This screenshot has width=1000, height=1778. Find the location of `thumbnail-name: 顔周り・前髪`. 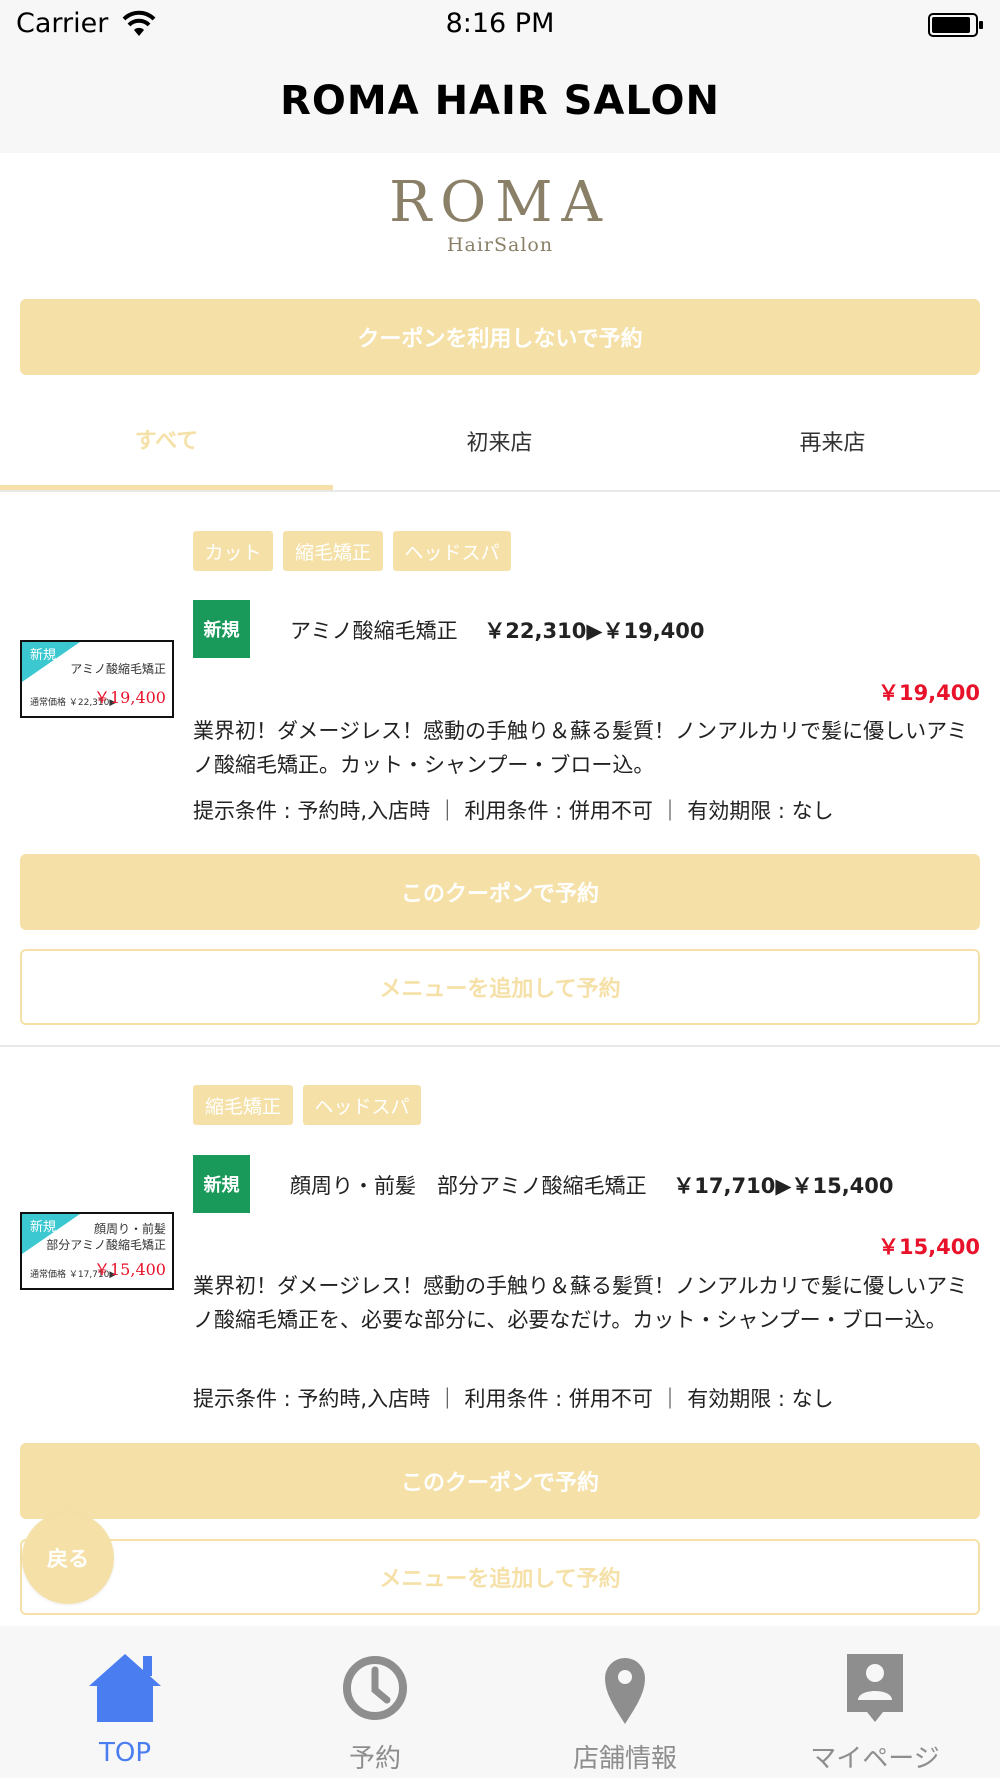

thumbnail-name: 顔周り・前髪 is located at coordinates (129, 1229).